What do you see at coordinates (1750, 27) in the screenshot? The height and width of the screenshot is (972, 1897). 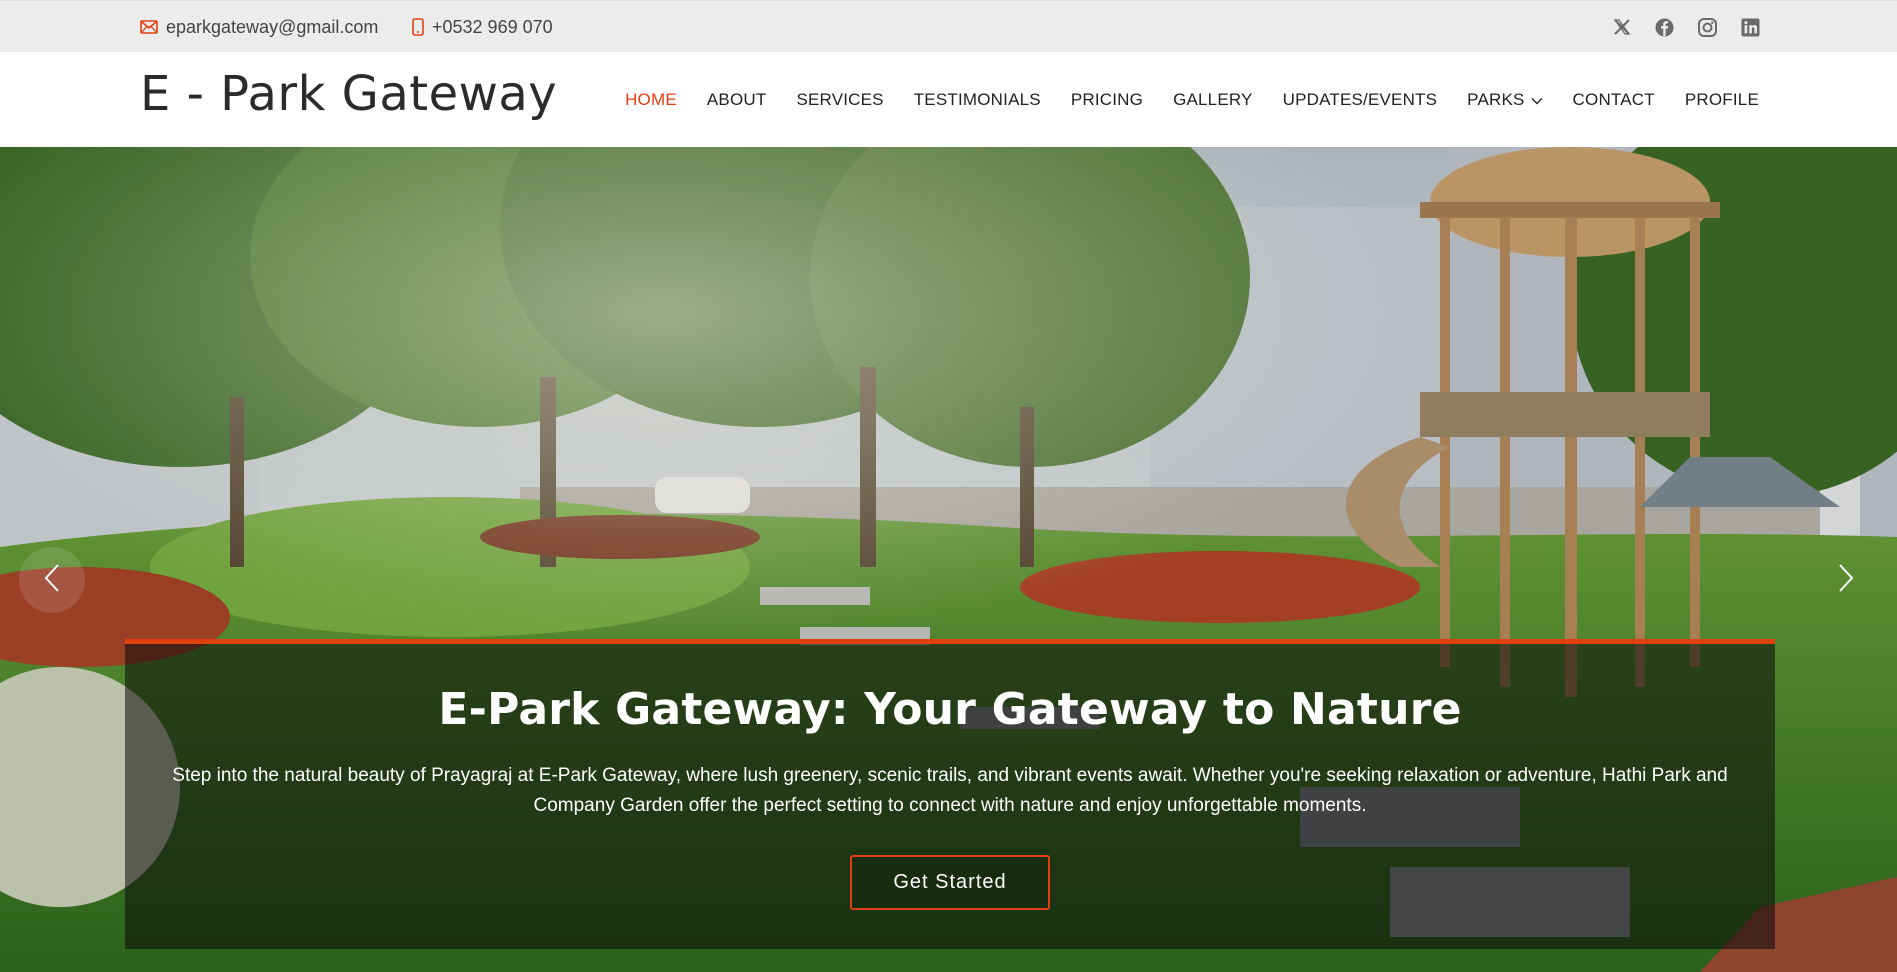 I see `linkedin-icon` at bounding box center [1750, 27].